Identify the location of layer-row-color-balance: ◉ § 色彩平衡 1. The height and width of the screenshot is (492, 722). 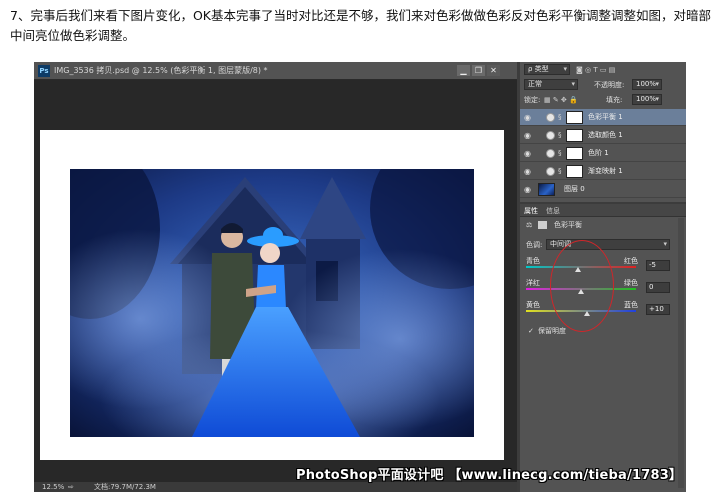
(603, 117).